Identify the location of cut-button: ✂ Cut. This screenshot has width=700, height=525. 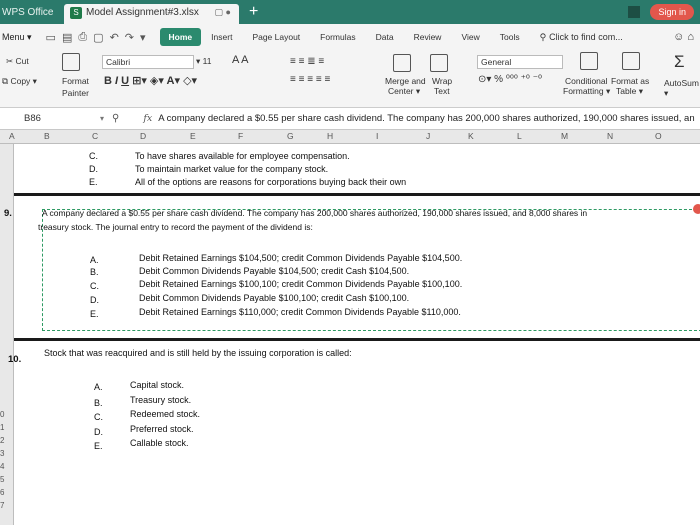
(17, 61).